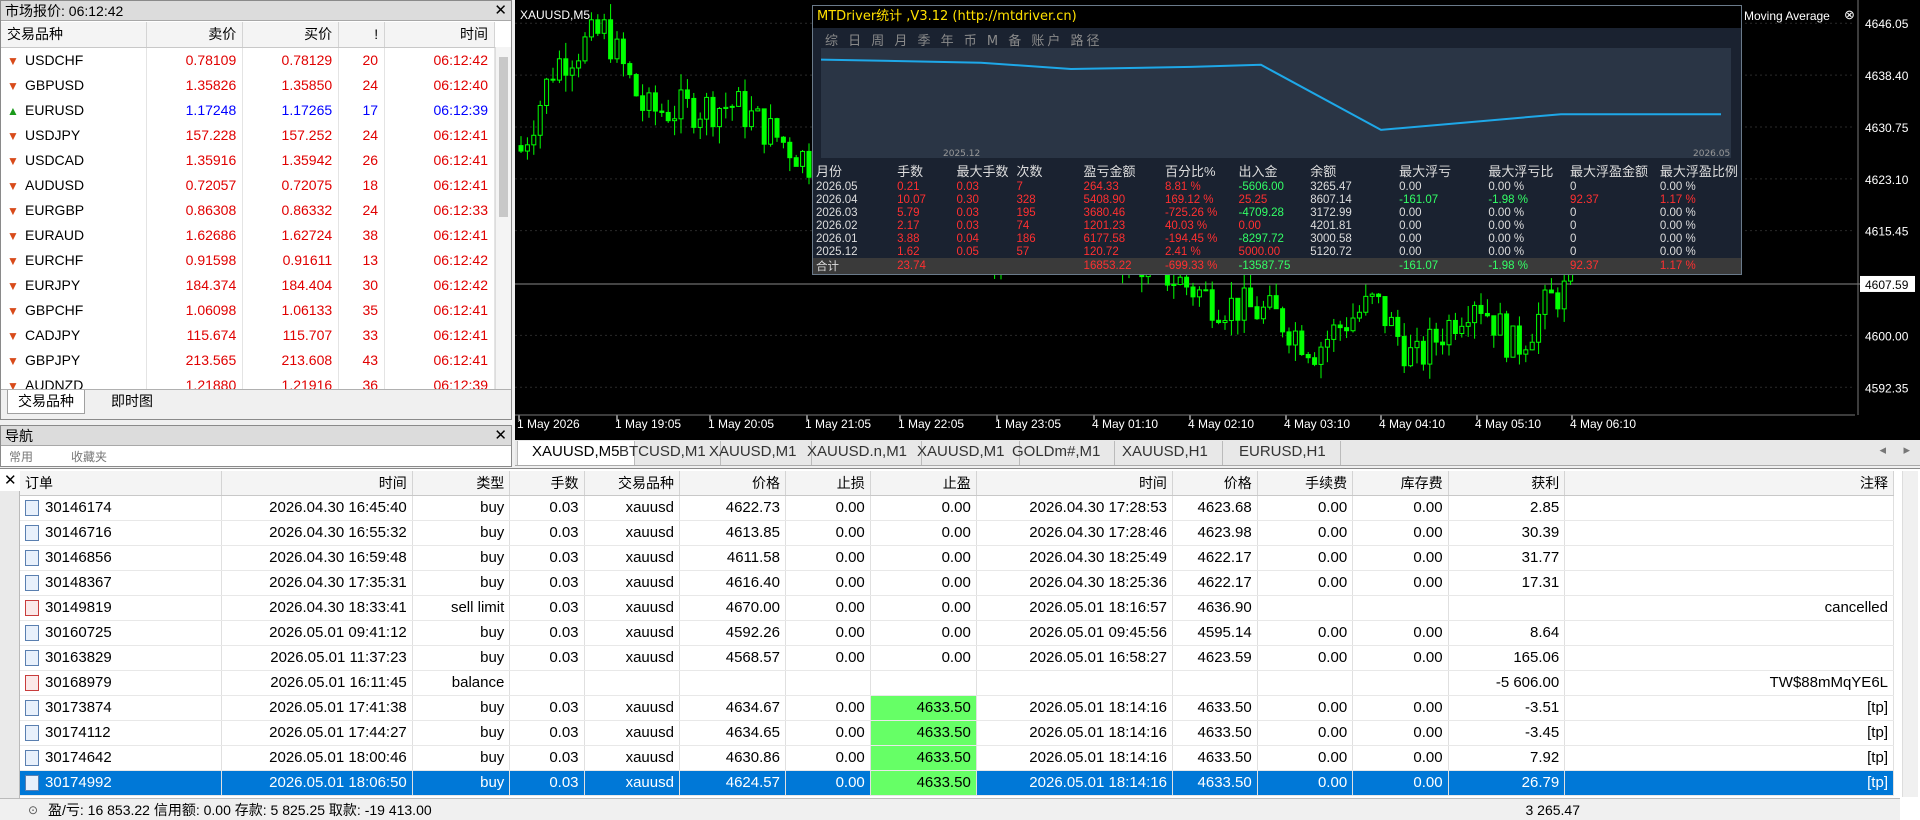 This screenshot has width=1920, height=820. What do you see at coordinates (362, 35) in the screenshot?
I see `column-header: !` at bounding box center [362, 35].